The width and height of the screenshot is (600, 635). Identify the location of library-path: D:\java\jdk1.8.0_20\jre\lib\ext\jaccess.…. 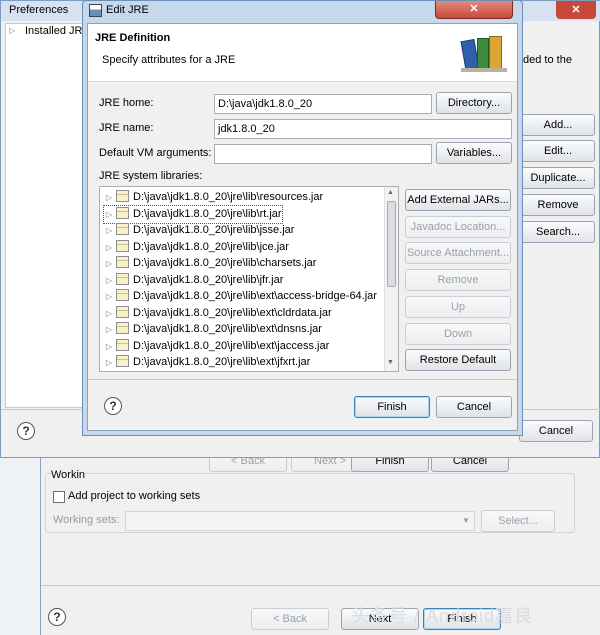
(231, 345).